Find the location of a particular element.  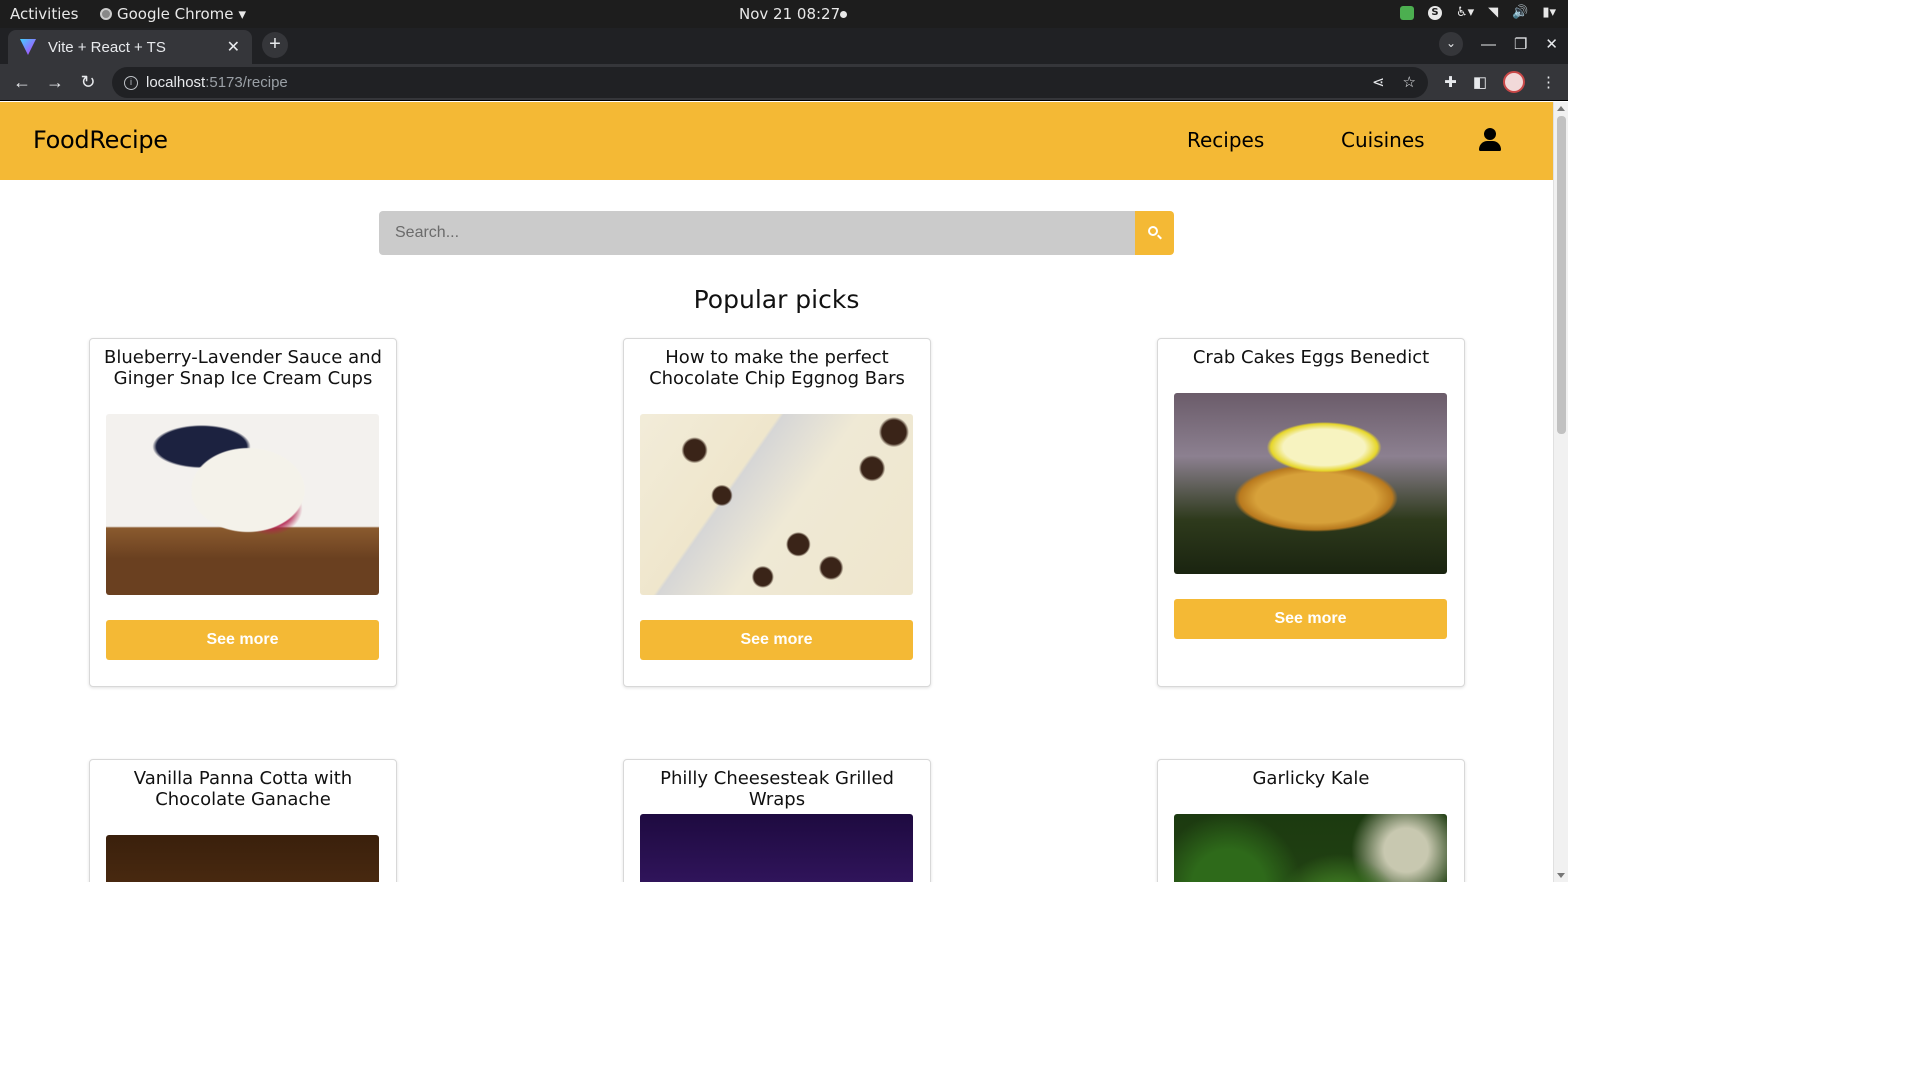

vite-favicon-icon is located at coordinates (28, 47).